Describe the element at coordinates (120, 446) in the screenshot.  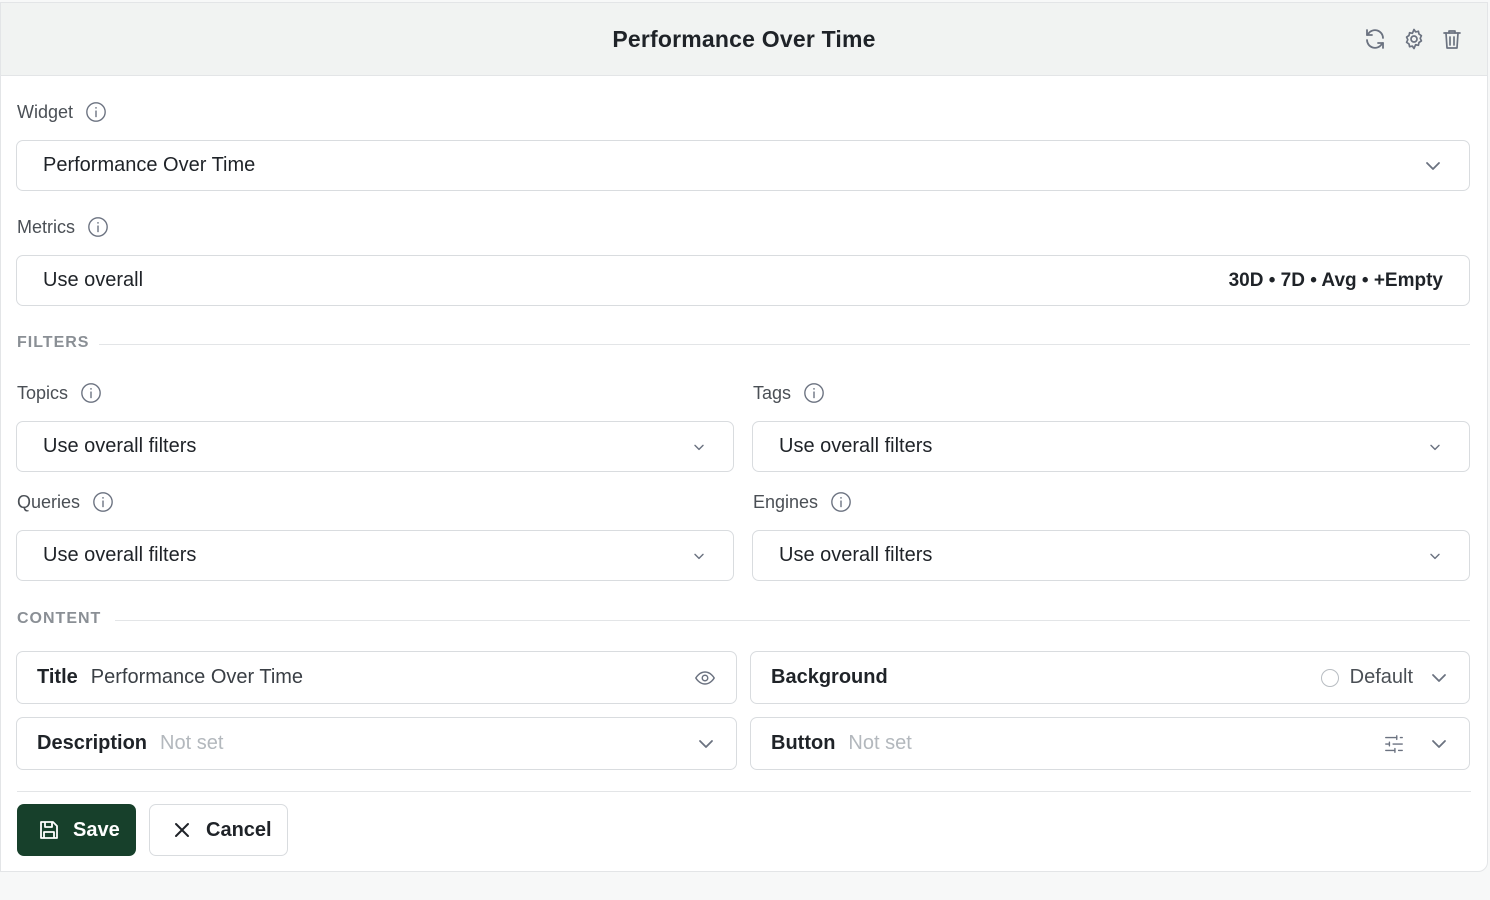
I see `topics-select-value: Use overall filters` at that location.